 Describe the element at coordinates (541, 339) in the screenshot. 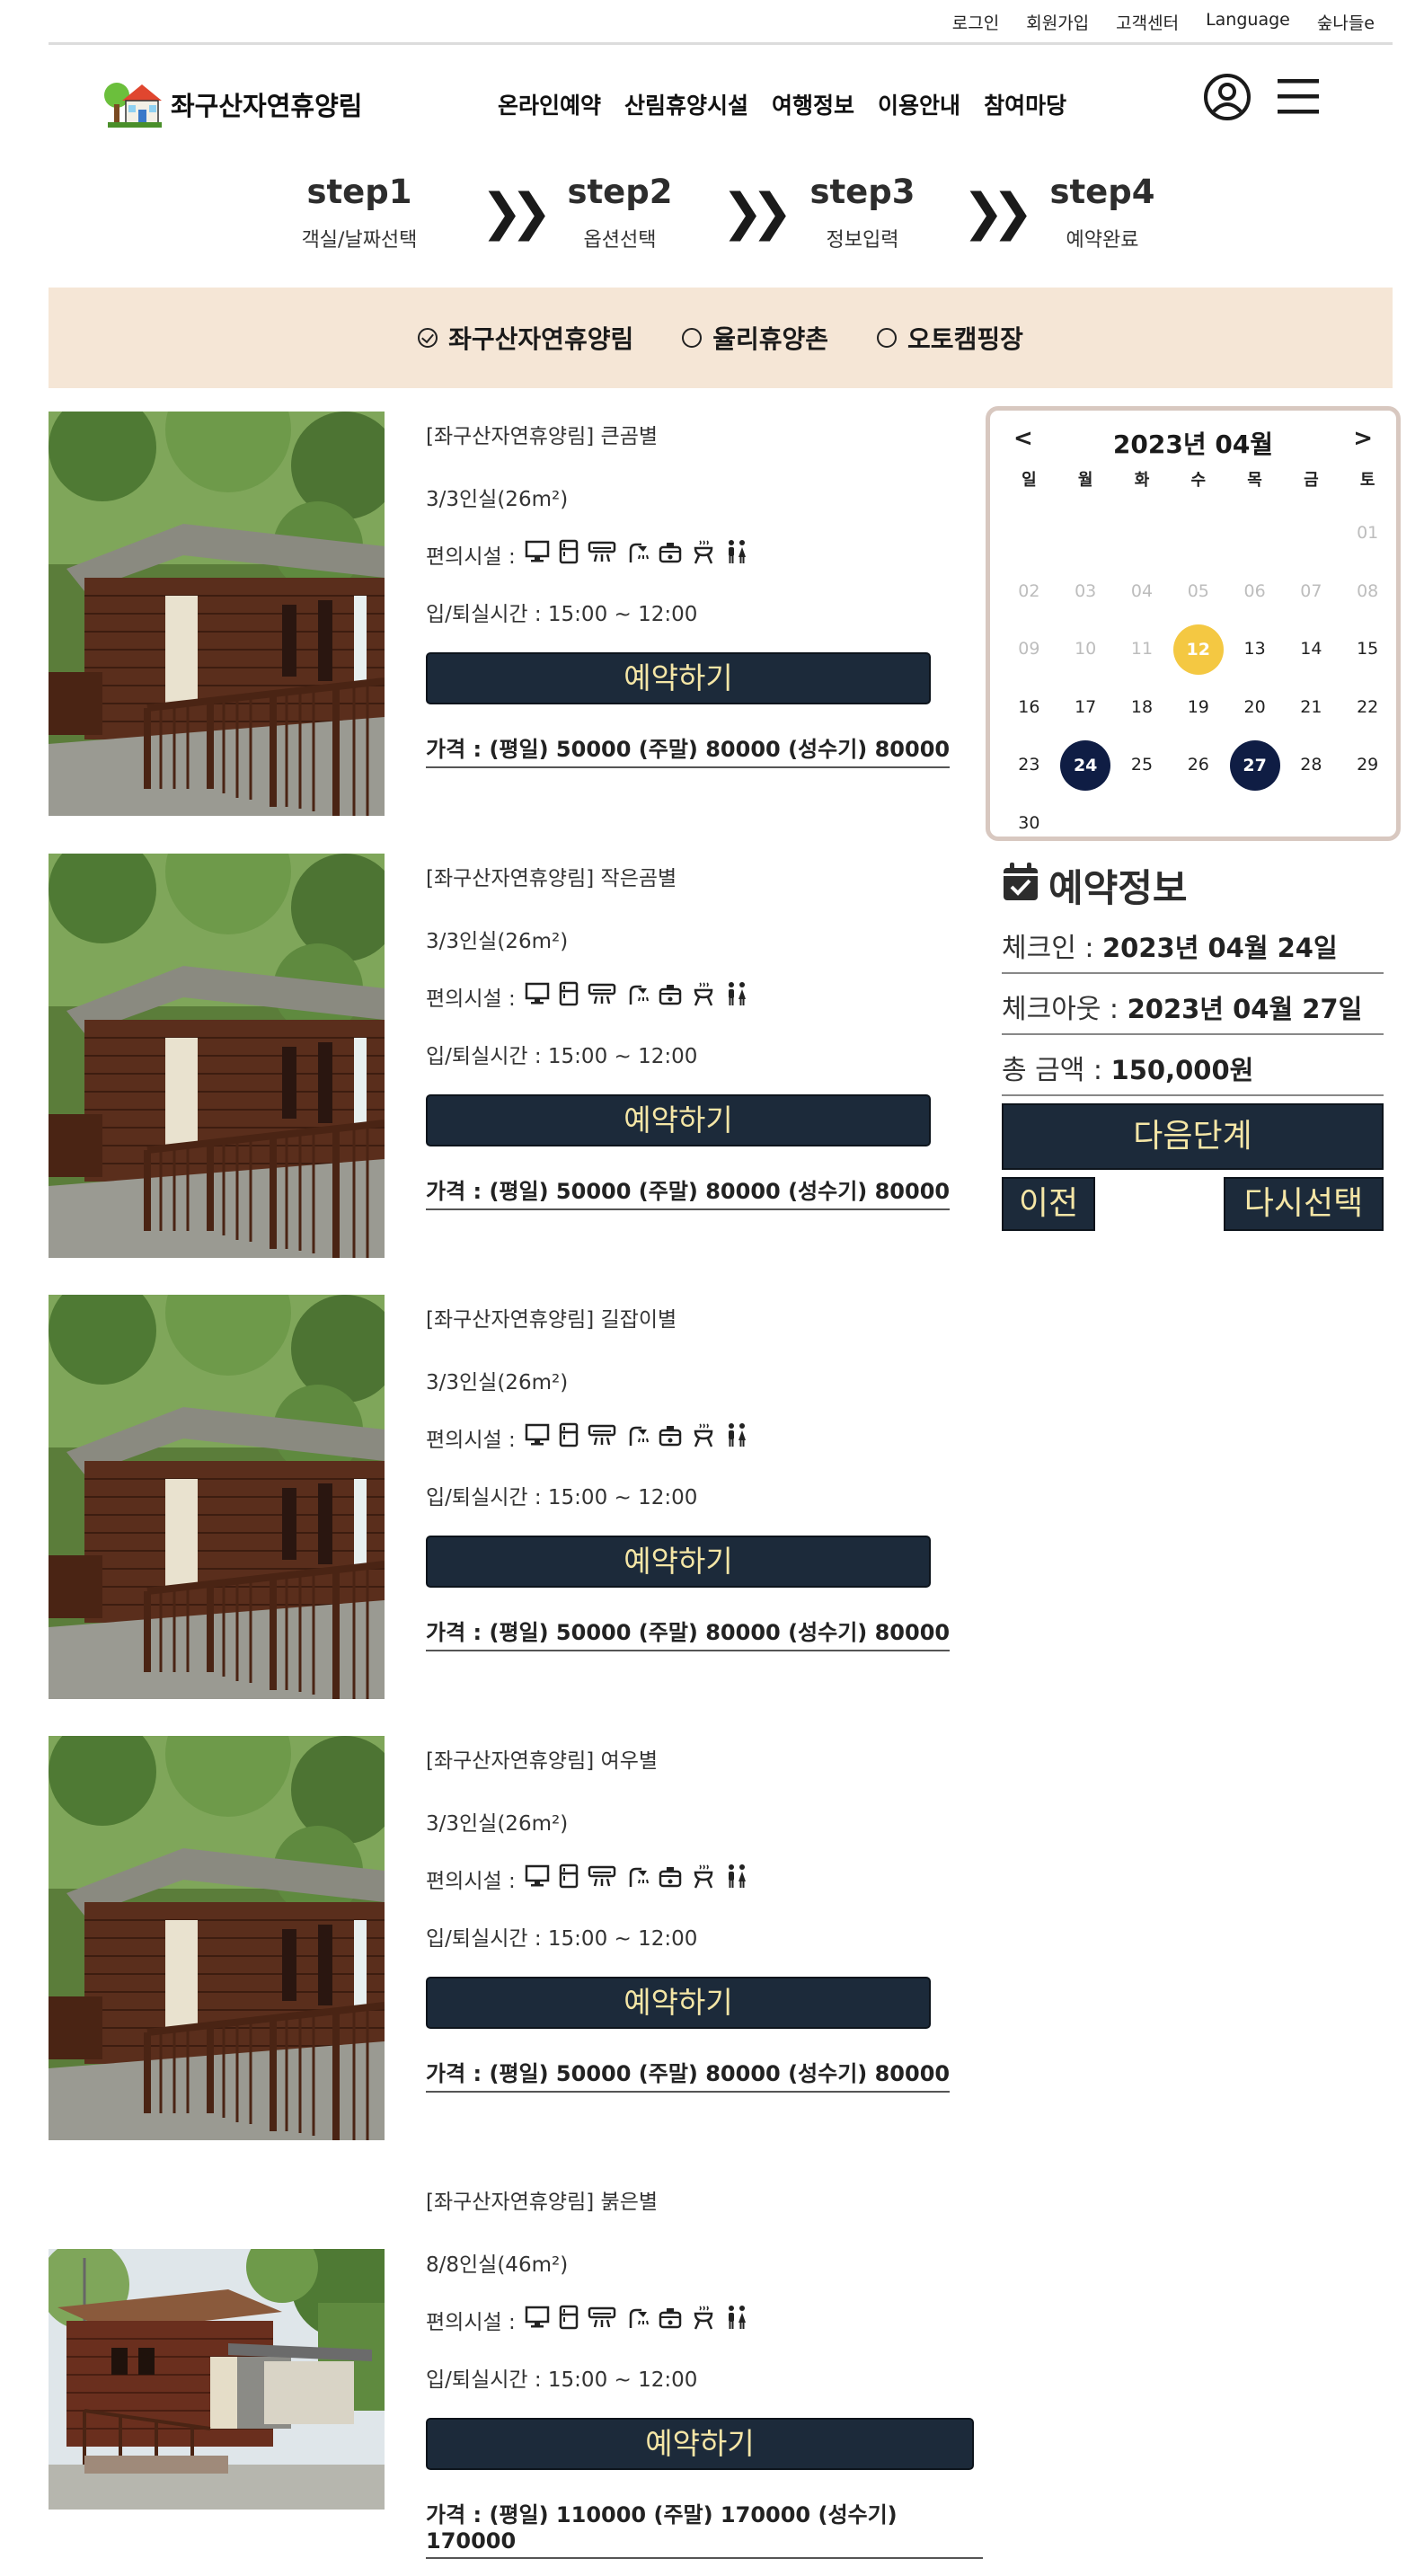

I see `site-option-label: 좌구산자연휴양림` at that location.